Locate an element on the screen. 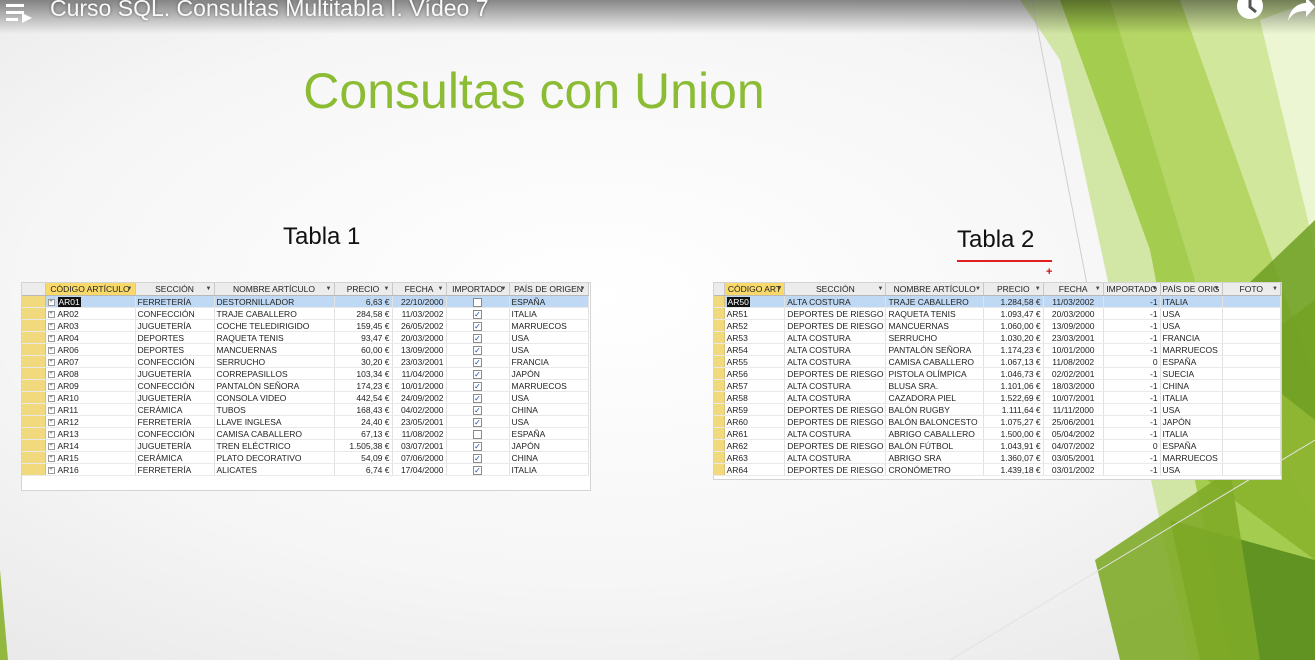 Image resolution: width=1315 pixels, height=660 pixels. cell-precio: 1.111,64 € is located at coordinates (1013, 409).